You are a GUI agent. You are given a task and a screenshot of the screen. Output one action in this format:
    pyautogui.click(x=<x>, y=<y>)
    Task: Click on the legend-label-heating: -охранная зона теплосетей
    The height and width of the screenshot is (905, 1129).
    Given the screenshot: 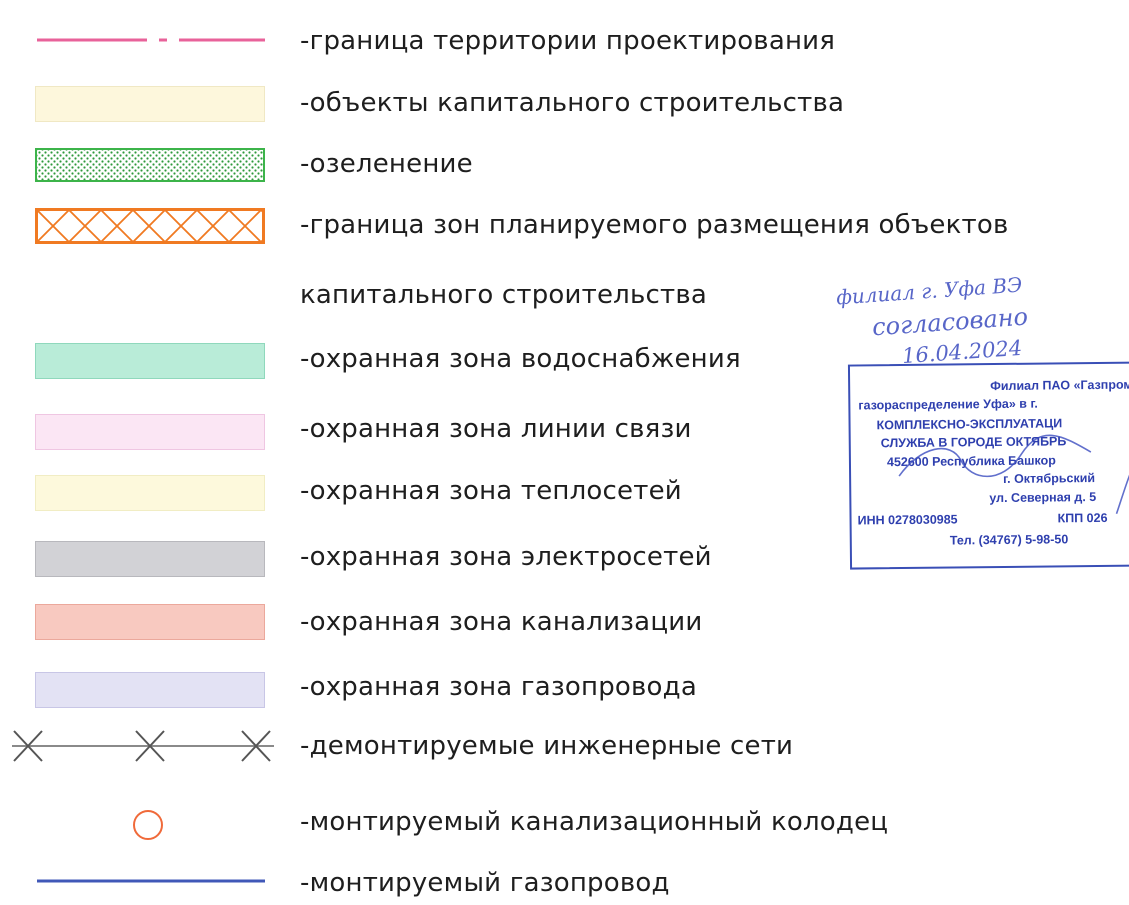 What is the action you would take?
    pyautogui.click(x=491, y=491)
    